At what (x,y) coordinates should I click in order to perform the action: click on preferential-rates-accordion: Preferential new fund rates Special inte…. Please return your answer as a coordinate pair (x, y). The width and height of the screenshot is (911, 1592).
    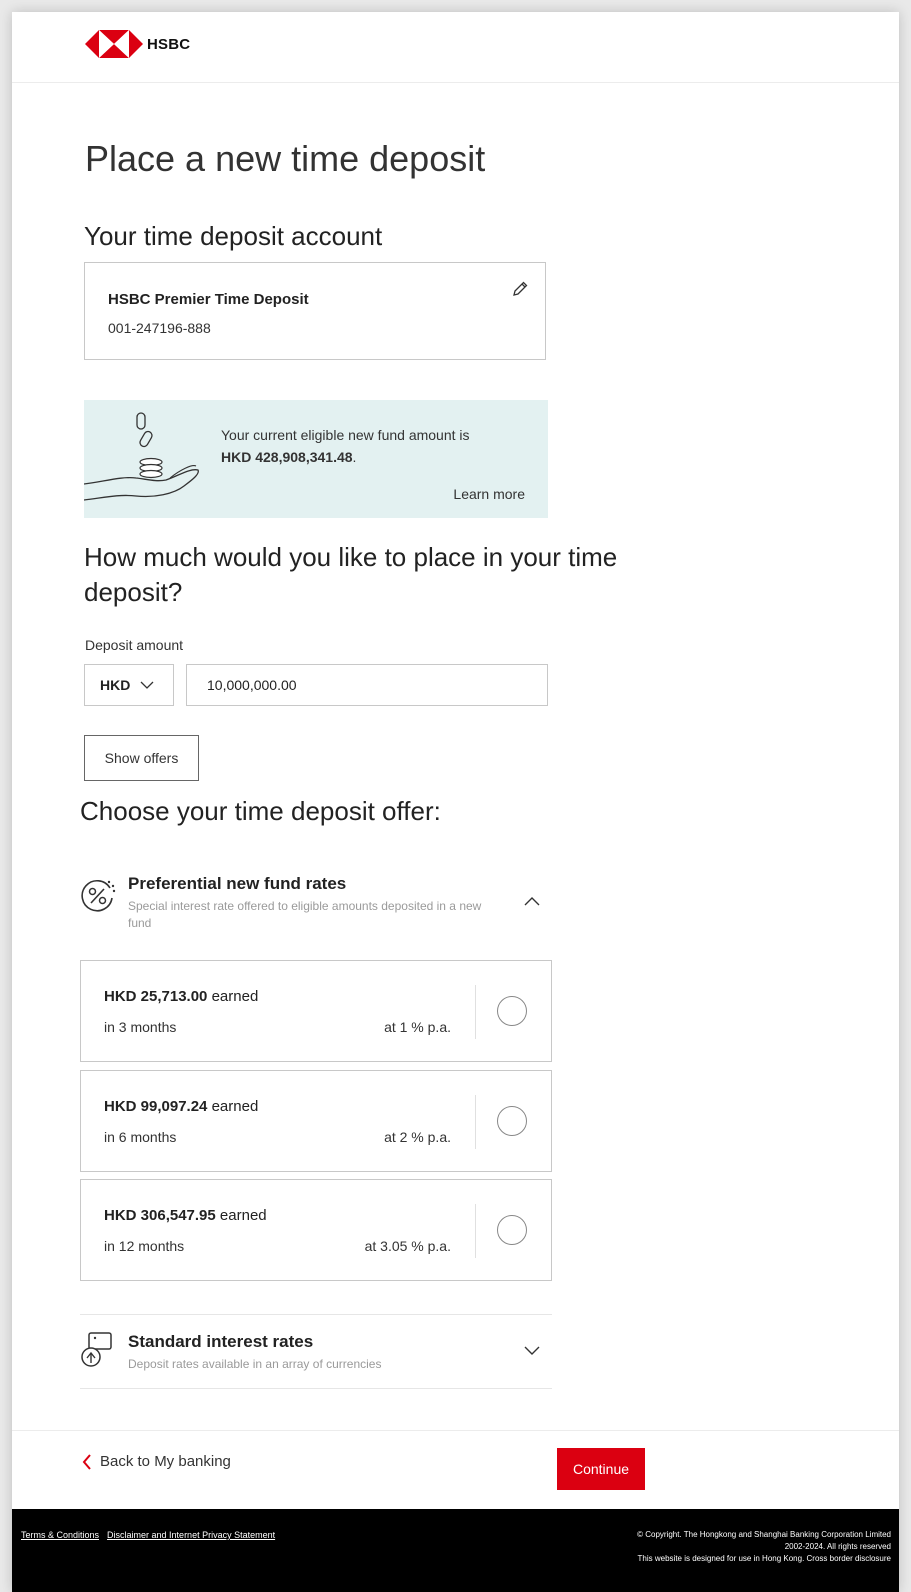
    Looking at the image, I should click on (316, 904).